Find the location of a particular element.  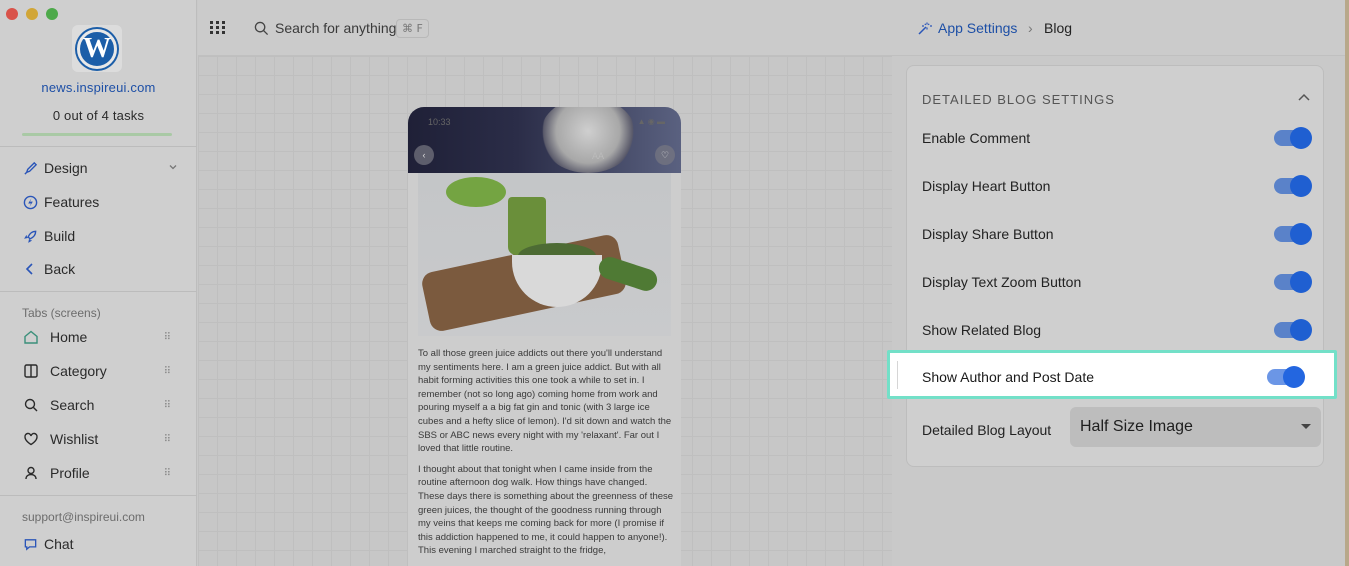

panel-title: DETAILED BLOG SETTINGS is located at coordinates (1018, 99).